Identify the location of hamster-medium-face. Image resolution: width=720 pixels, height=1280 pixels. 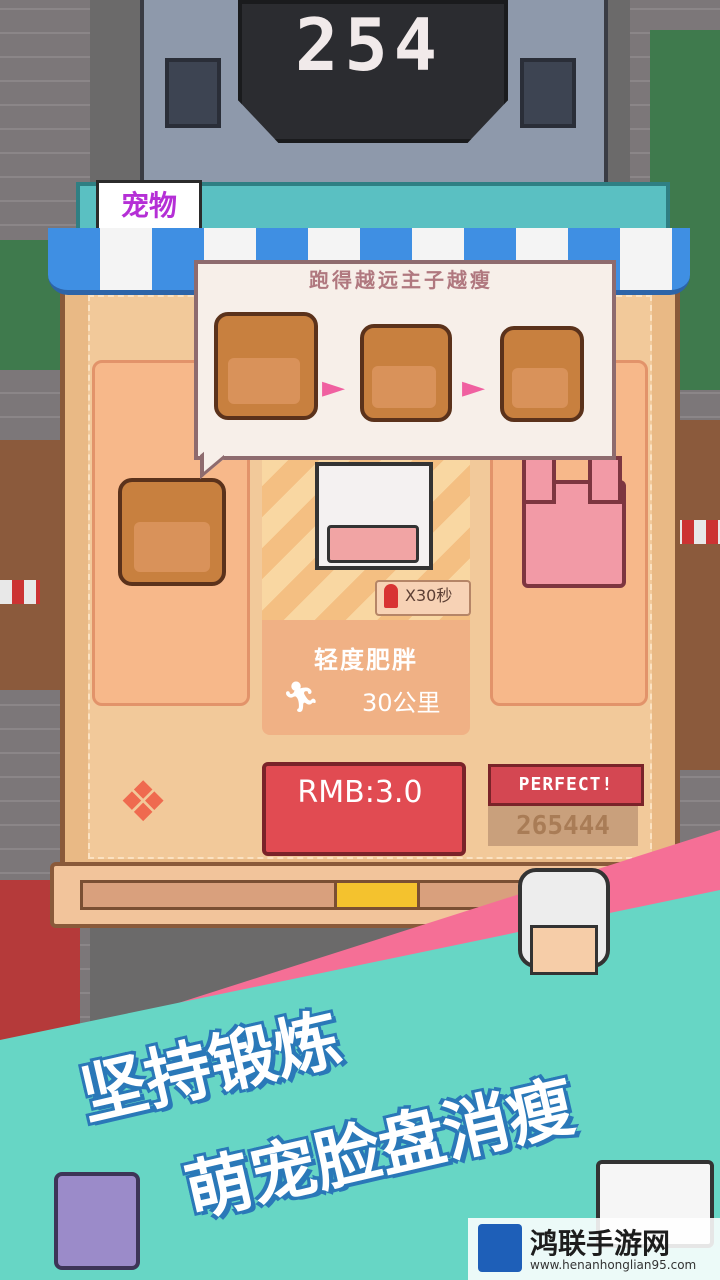
(404, 387).